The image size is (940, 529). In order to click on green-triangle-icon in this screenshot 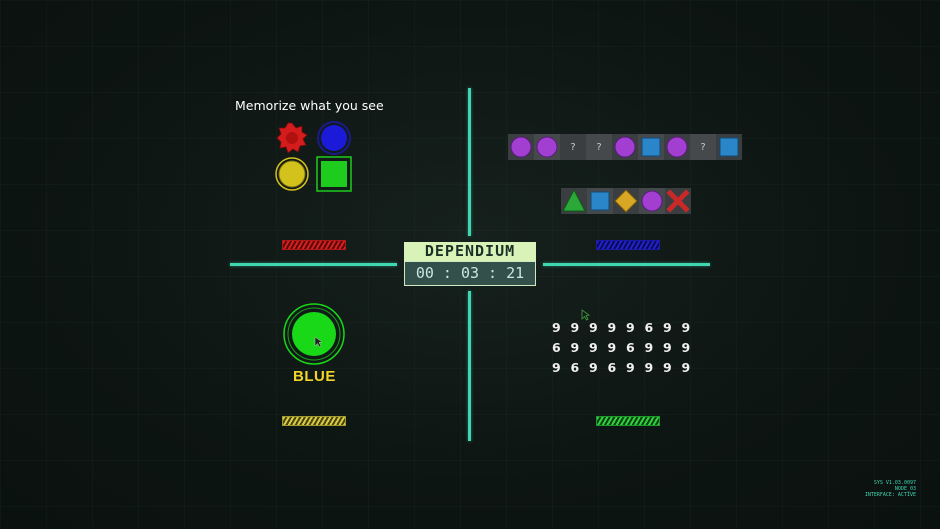, I will do `click(574, 200)`.